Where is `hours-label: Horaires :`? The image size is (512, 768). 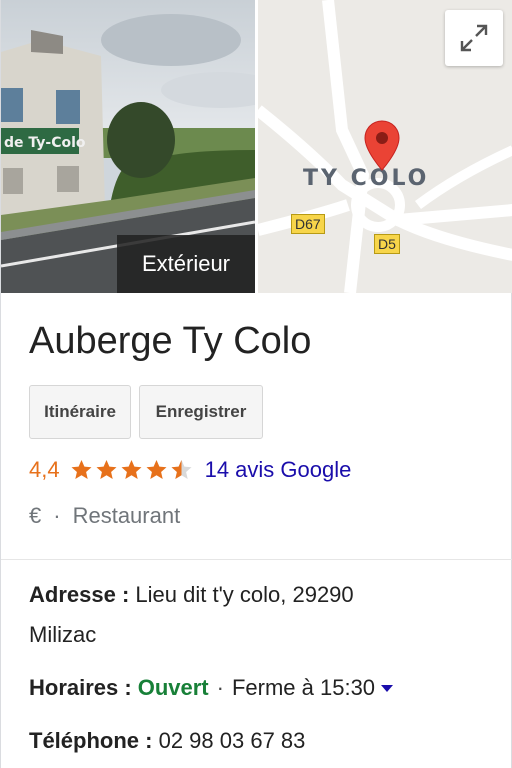 hours-label: Horaires : is located at coordinates (80, 687).